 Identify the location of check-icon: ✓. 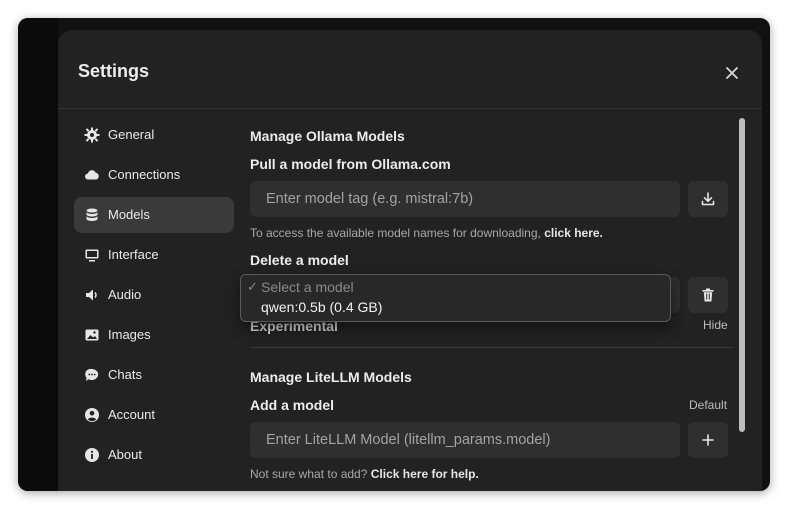
(252, 286).